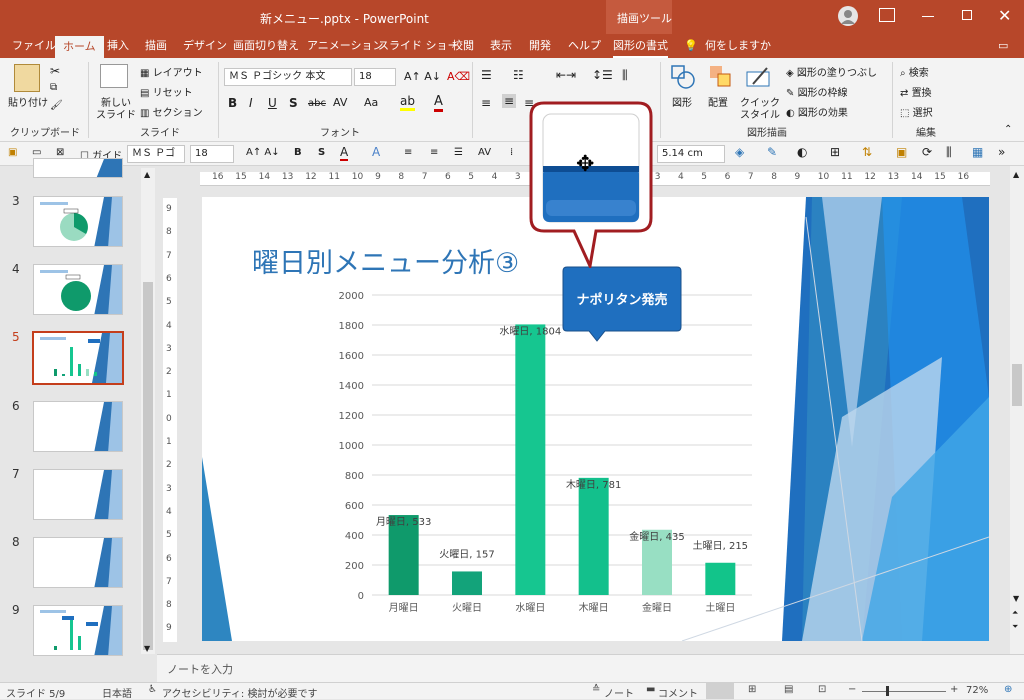 Image resolution: width=1024 pixels, height=700 pixels. What do you see at coordinates (788, 689) in the screenshot?
I see `reading-view-icon: ▤` at bounding box center [788, 689].